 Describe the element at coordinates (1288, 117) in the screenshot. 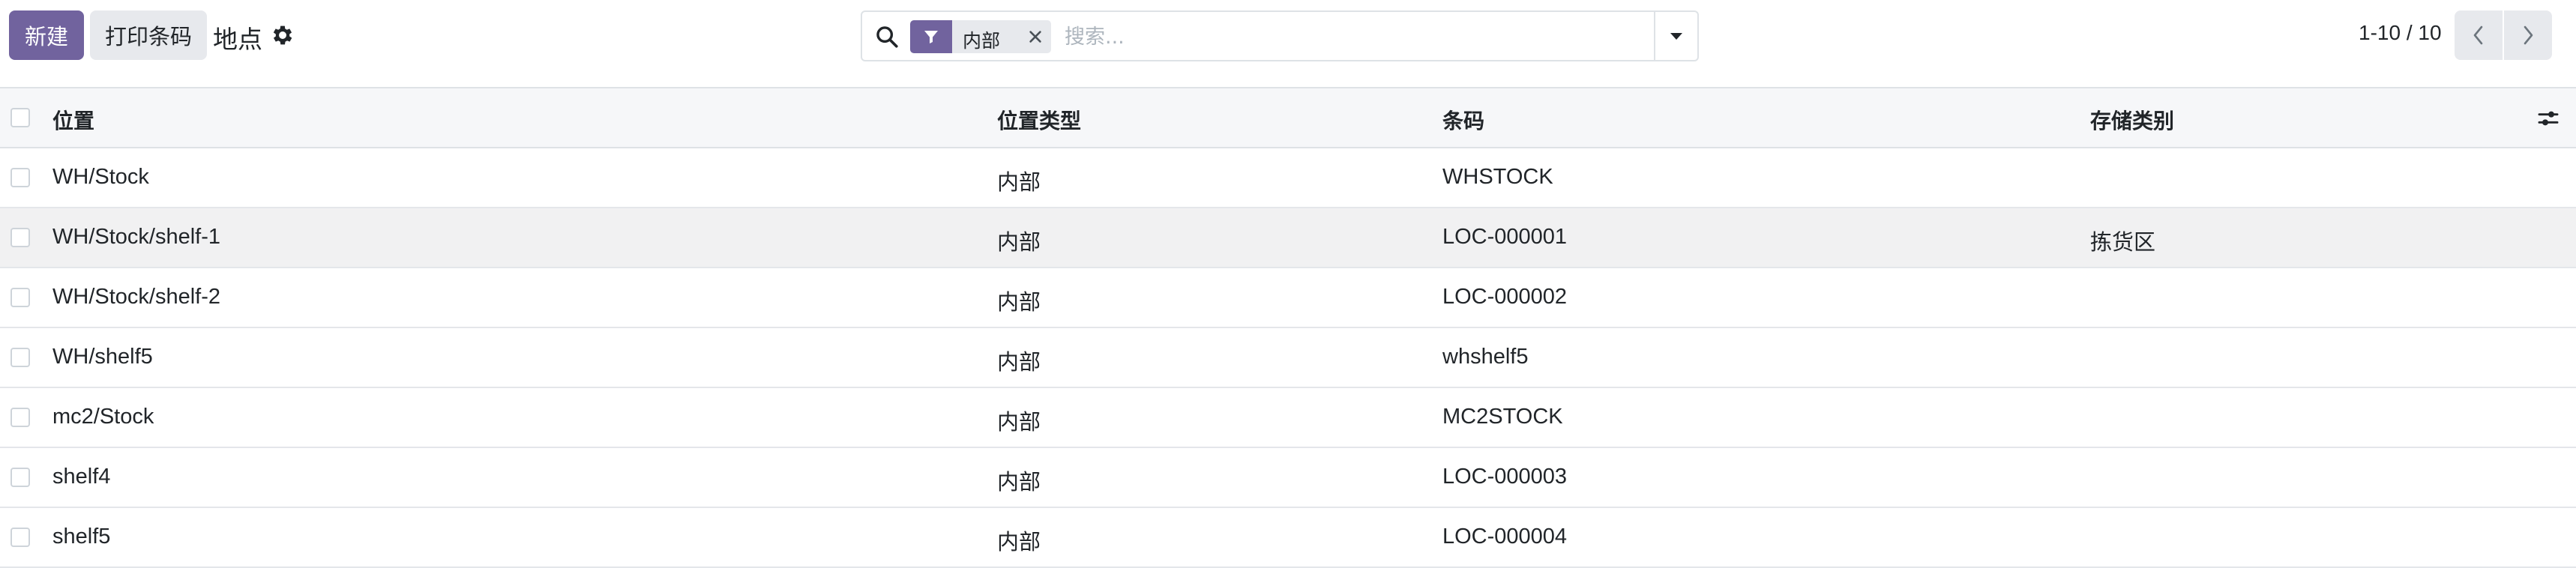

I see `table-header: 位置 位置类型 条码 存储类别` at that location.